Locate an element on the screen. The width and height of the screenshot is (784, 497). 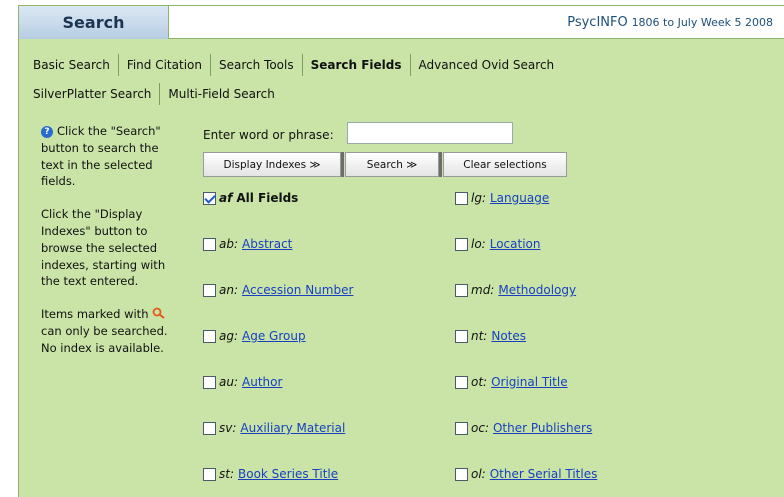
field-code: sv: is located at coordinates (228, 428).